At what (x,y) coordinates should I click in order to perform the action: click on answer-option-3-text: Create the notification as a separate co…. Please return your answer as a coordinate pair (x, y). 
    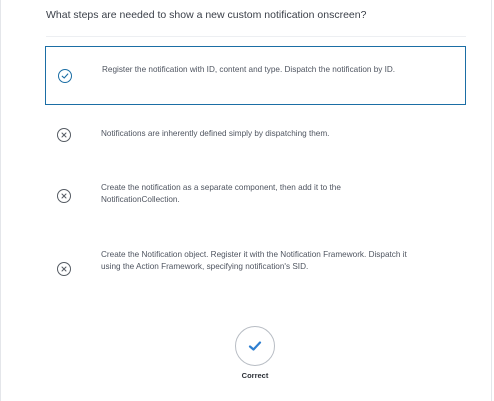
    Looking at the image, I should click on (221, 193).